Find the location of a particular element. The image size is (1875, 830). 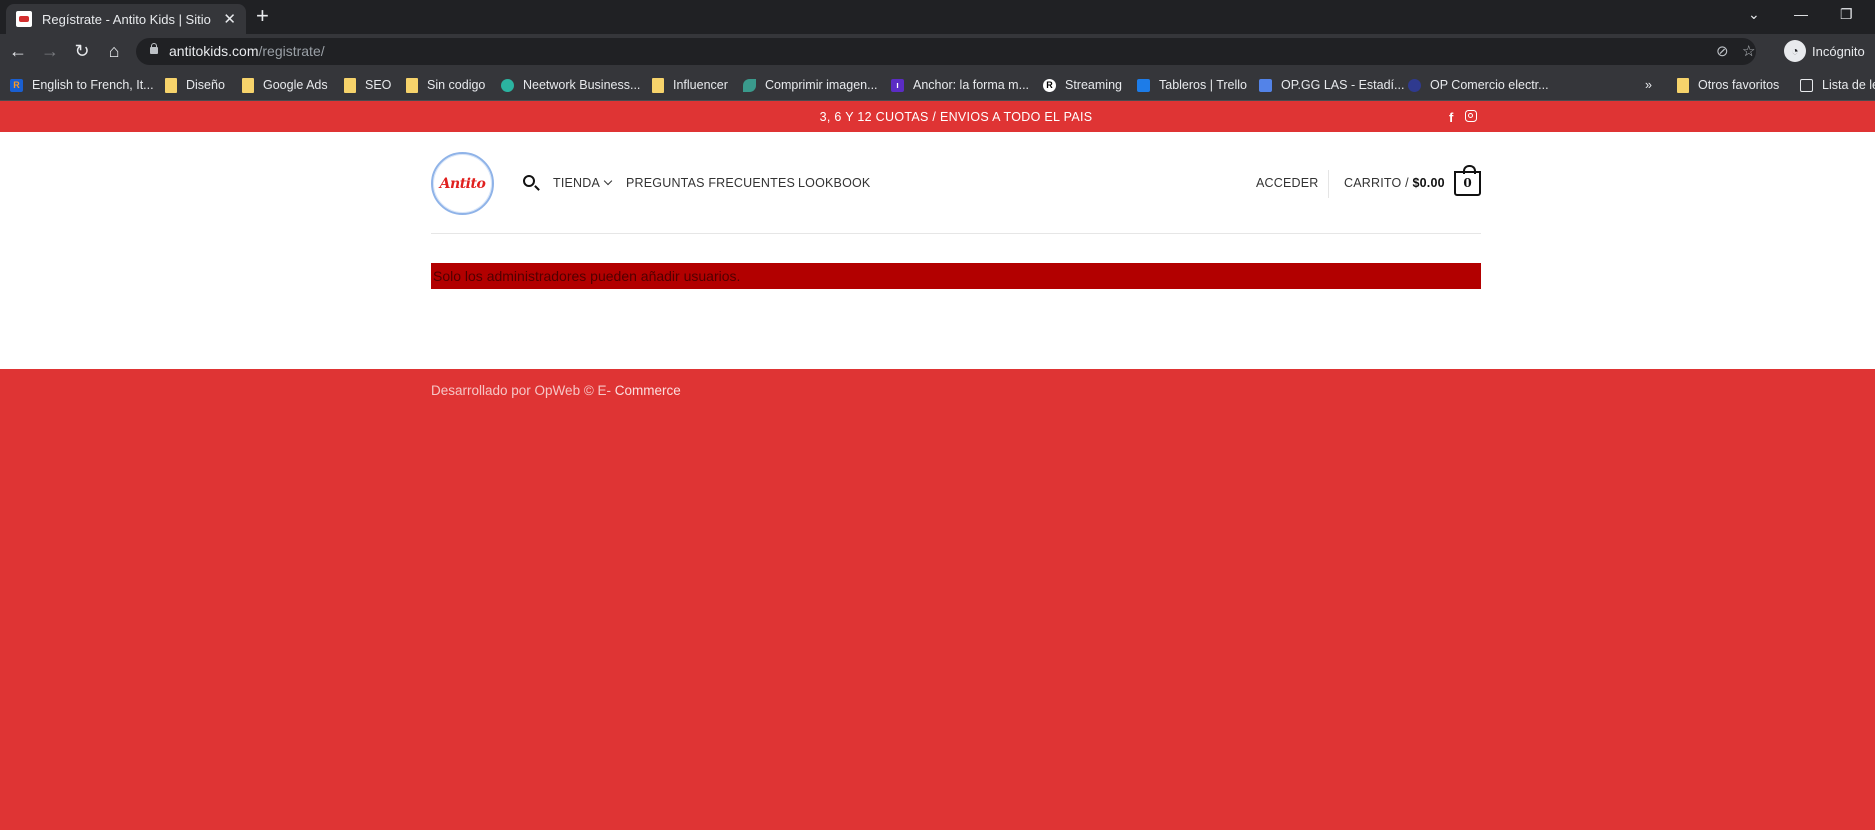

nav-tienda: TIENDA is located at coordinates (583, 183).